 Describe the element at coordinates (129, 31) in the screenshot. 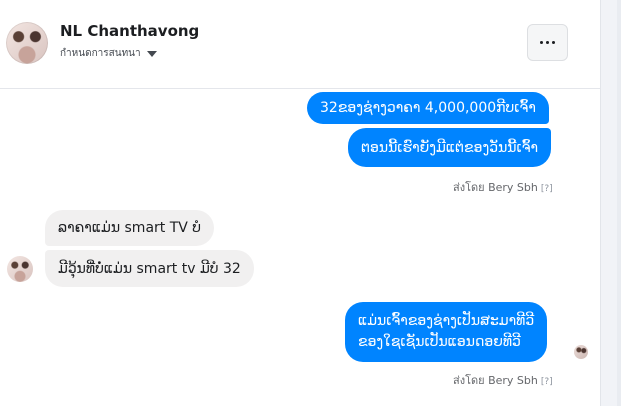

I see `contact-name: NL Chanthavong` at that location.